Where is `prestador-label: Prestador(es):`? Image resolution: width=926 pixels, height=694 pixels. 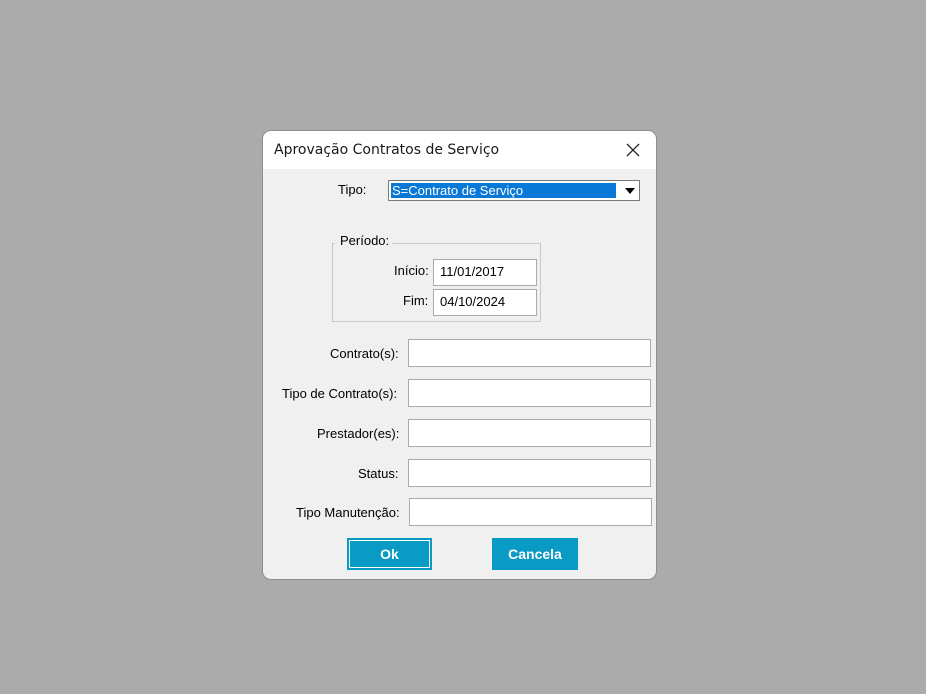 prestador-label: Prestador(es): is located at coordinates (358, 433).